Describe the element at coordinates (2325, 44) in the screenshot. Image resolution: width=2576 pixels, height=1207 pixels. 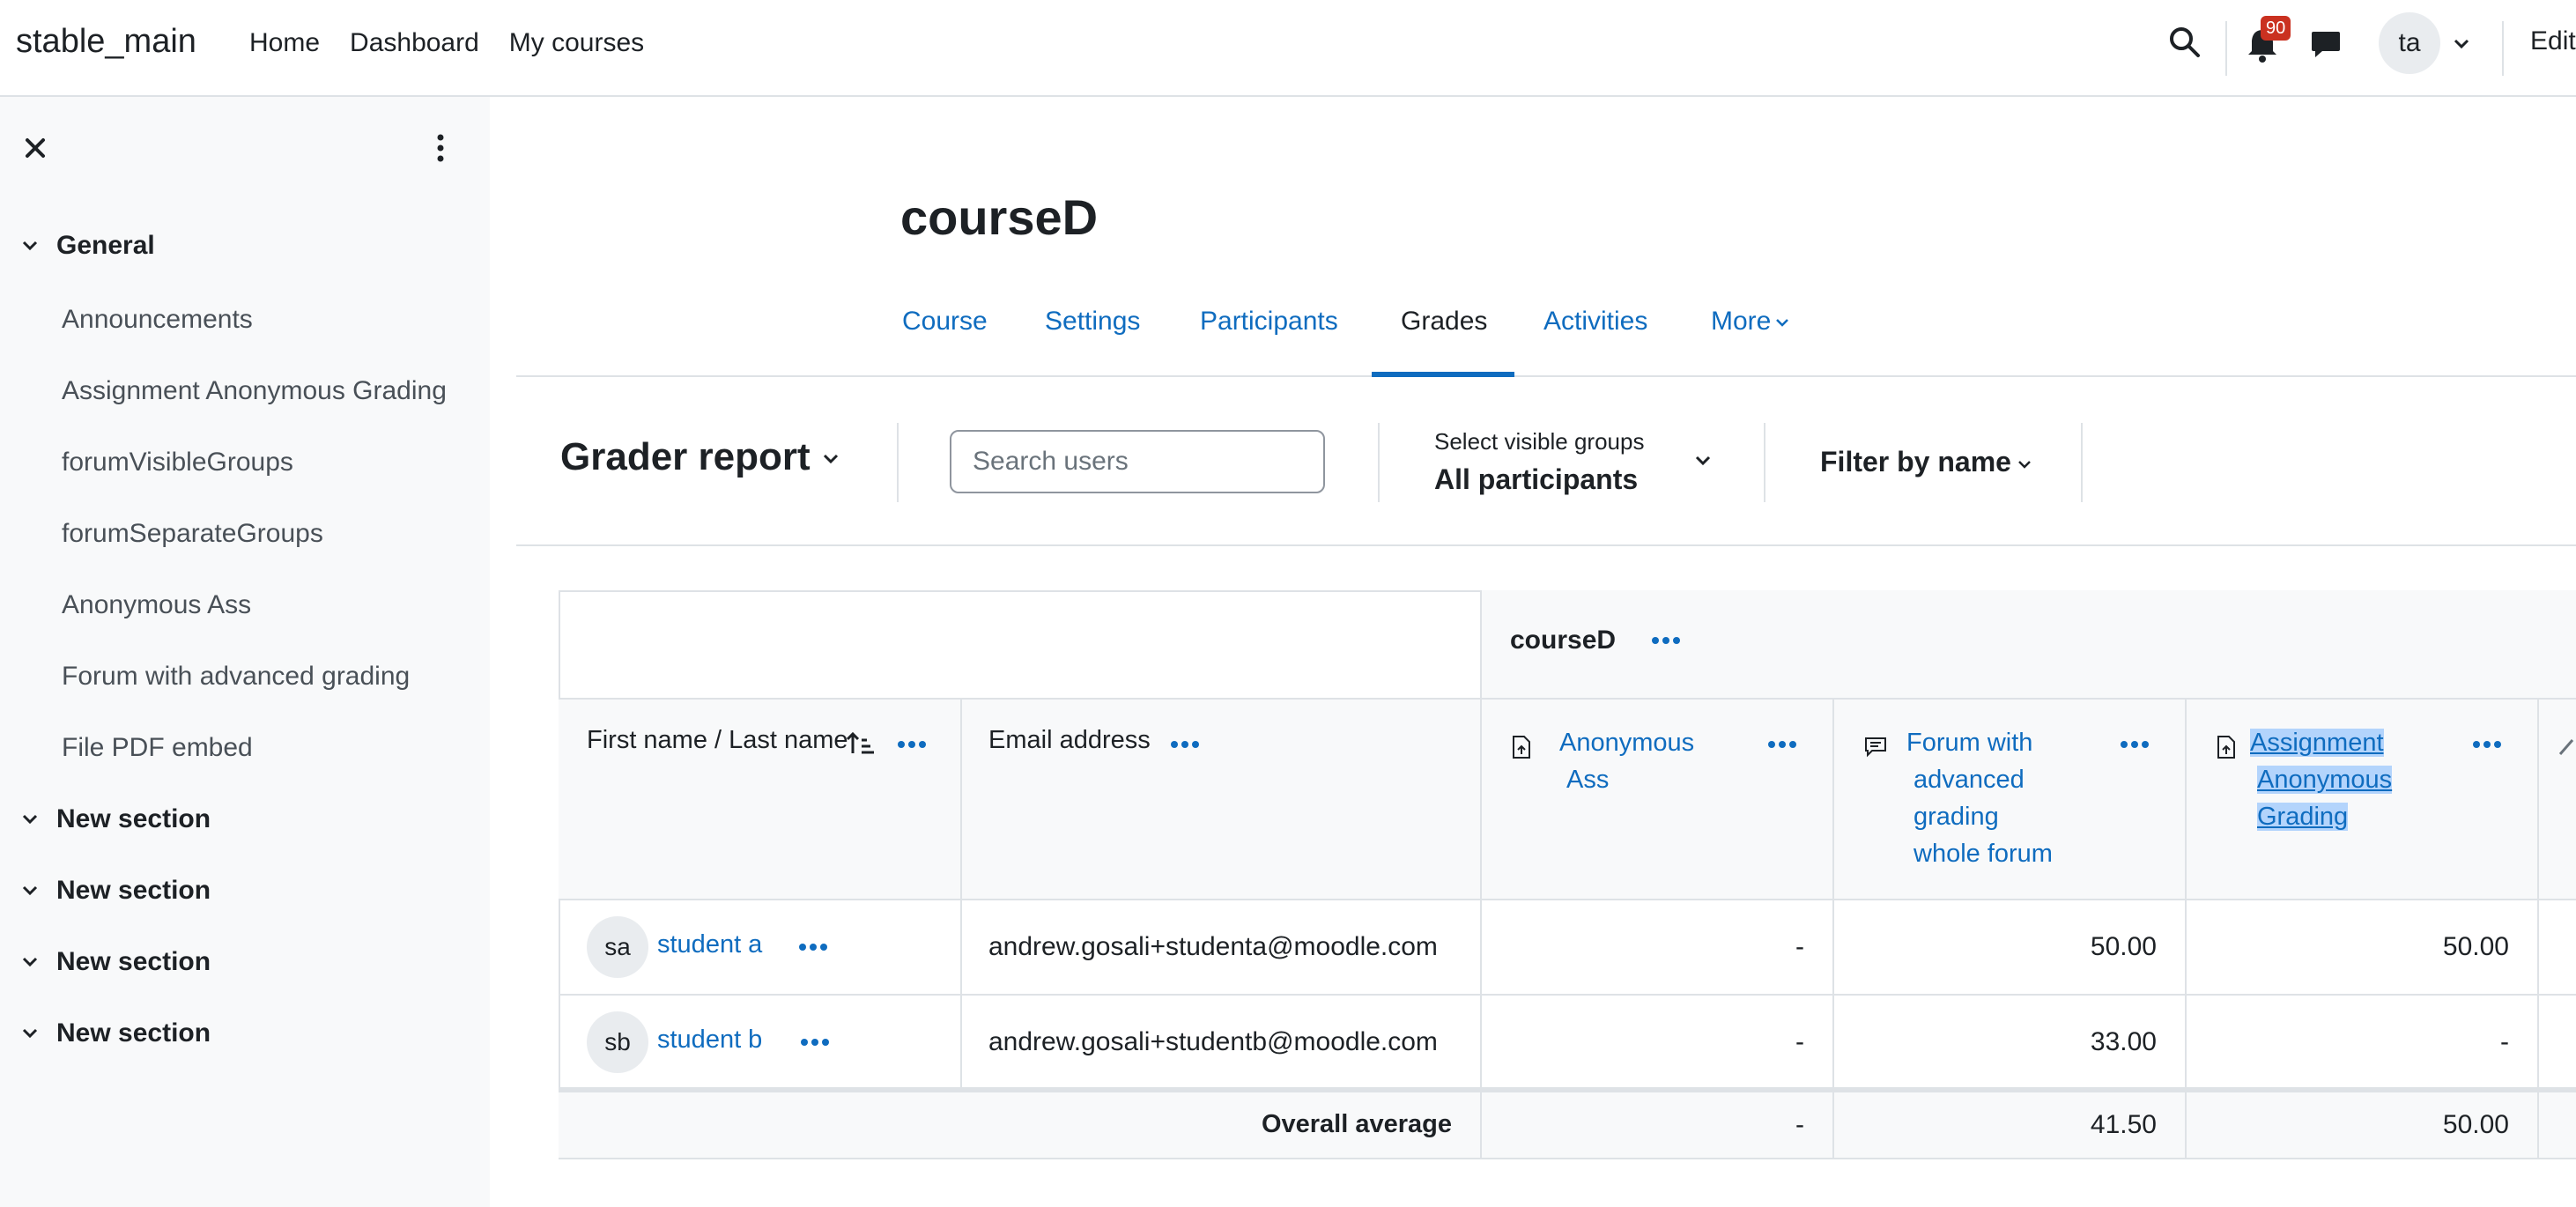
I see `message-icon` at that location.